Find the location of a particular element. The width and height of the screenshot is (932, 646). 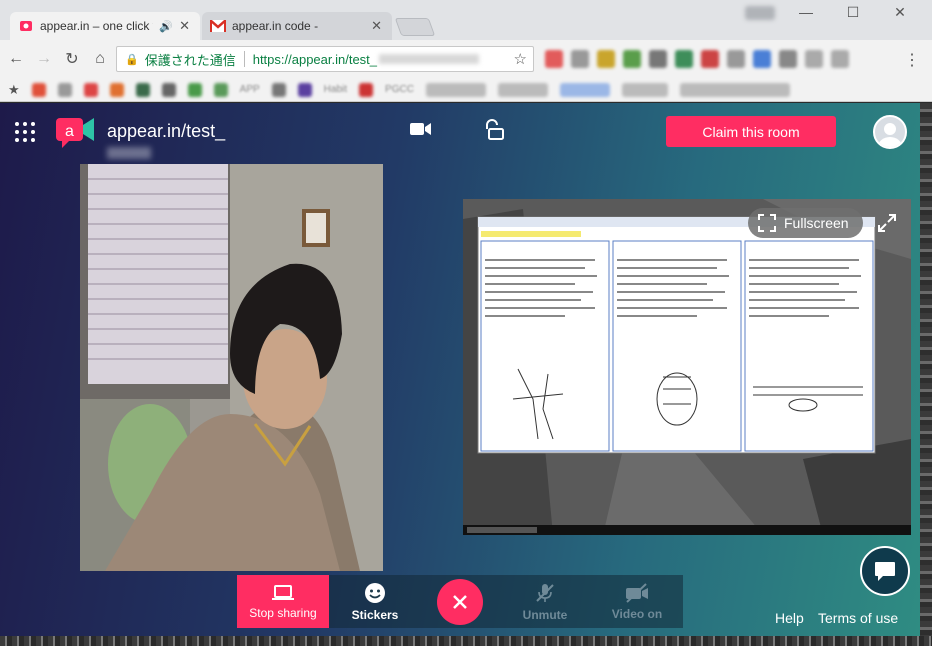

claim-room-button: Claim this room is located at coordinates (751, 131).